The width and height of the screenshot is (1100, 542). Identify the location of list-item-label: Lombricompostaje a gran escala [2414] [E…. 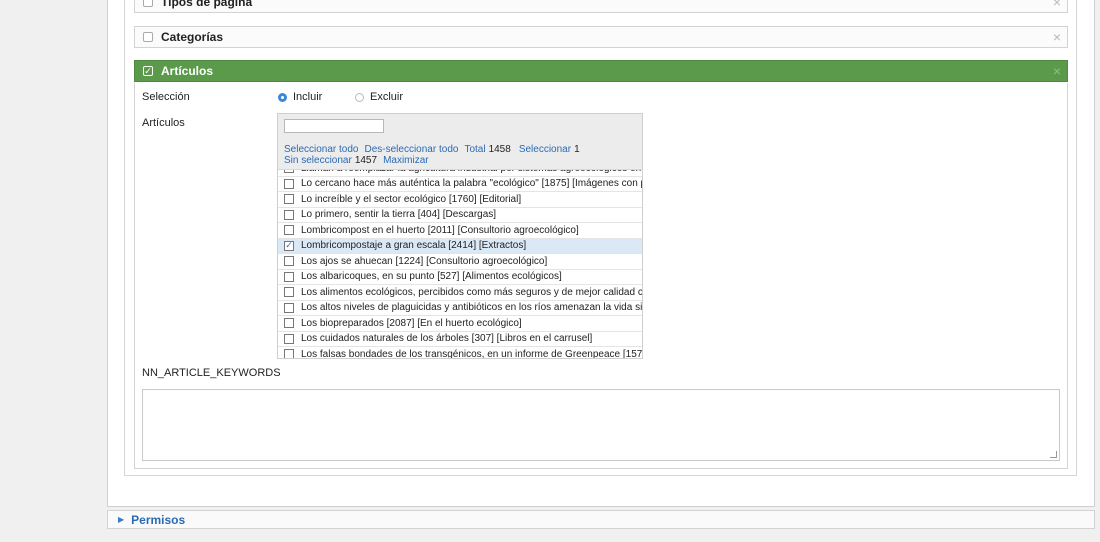
(414, 246).